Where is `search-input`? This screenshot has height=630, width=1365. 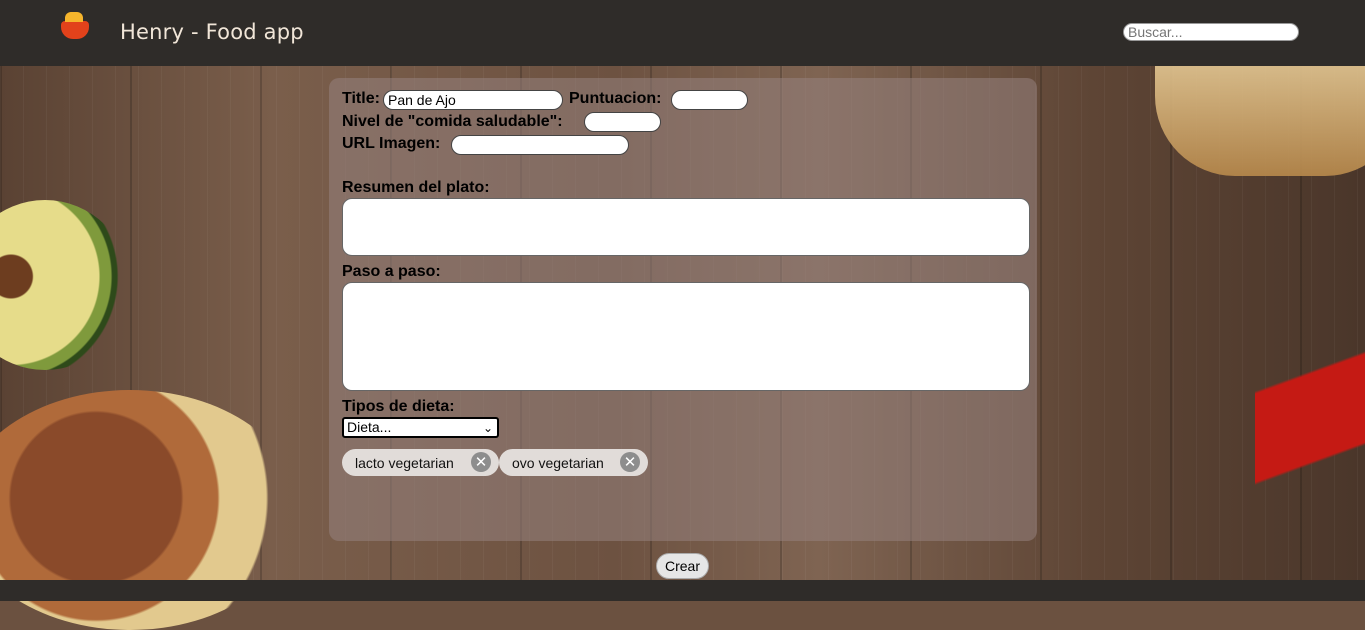
search-input is located at coordinates (1211, 32).